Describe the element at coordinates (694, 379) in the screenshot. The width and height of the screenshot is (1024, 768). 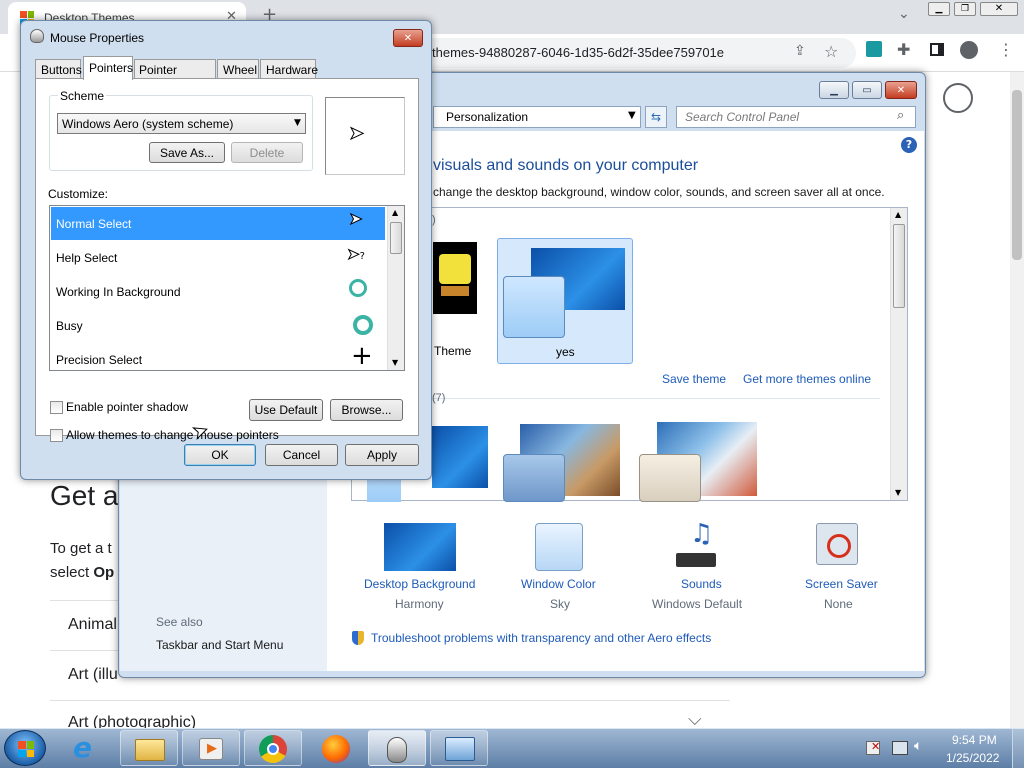
I see `save-theme-link: Save theme` at that location.